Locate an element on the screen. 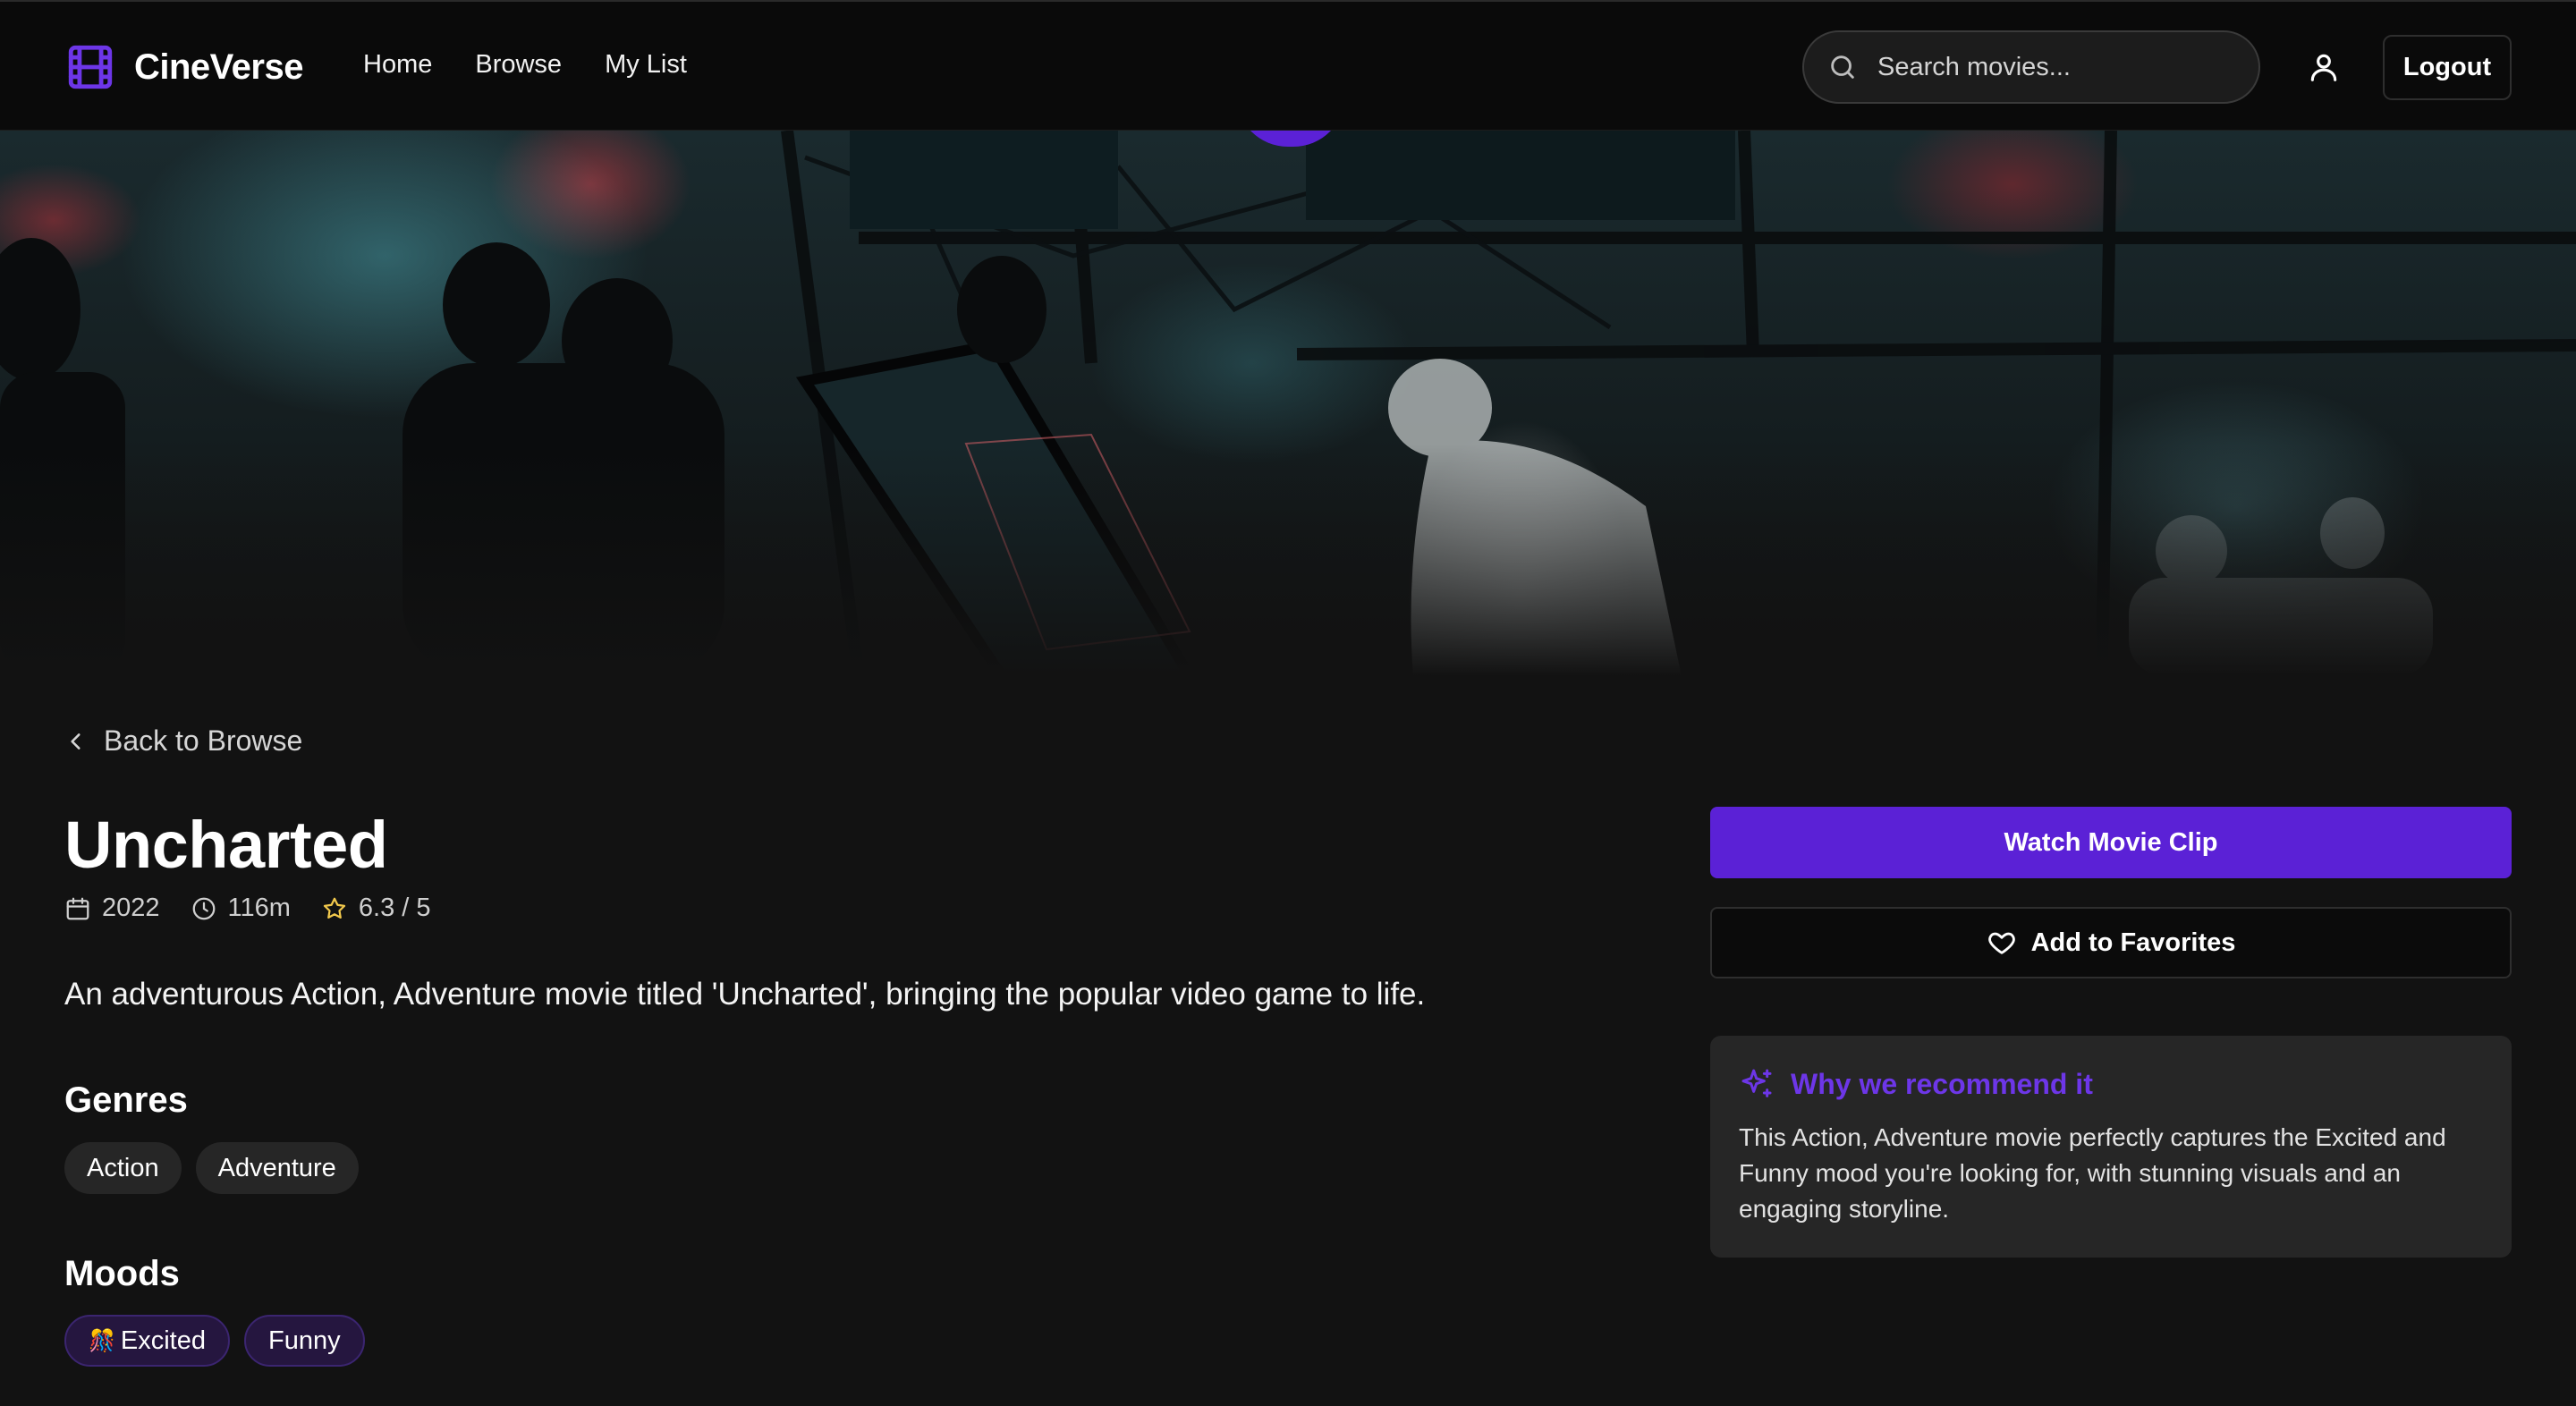 The image size is (2576, 1406). add-to-favorites-button: Add to Favorites is located at coordinates (2111, 943).